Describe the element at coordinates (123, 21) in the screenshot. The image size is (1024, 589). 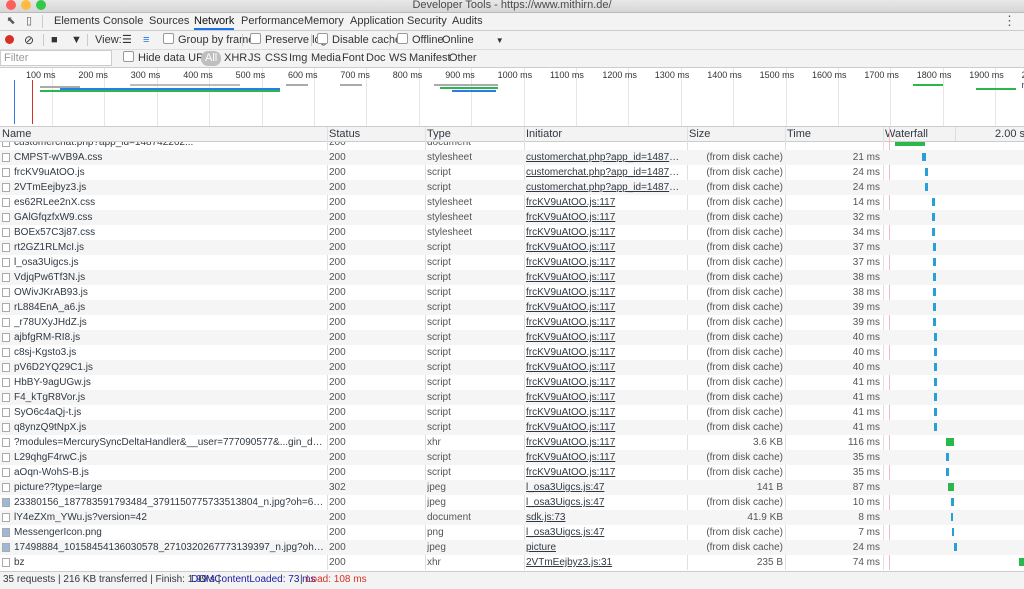
I see `tab-console: Console` at that location.